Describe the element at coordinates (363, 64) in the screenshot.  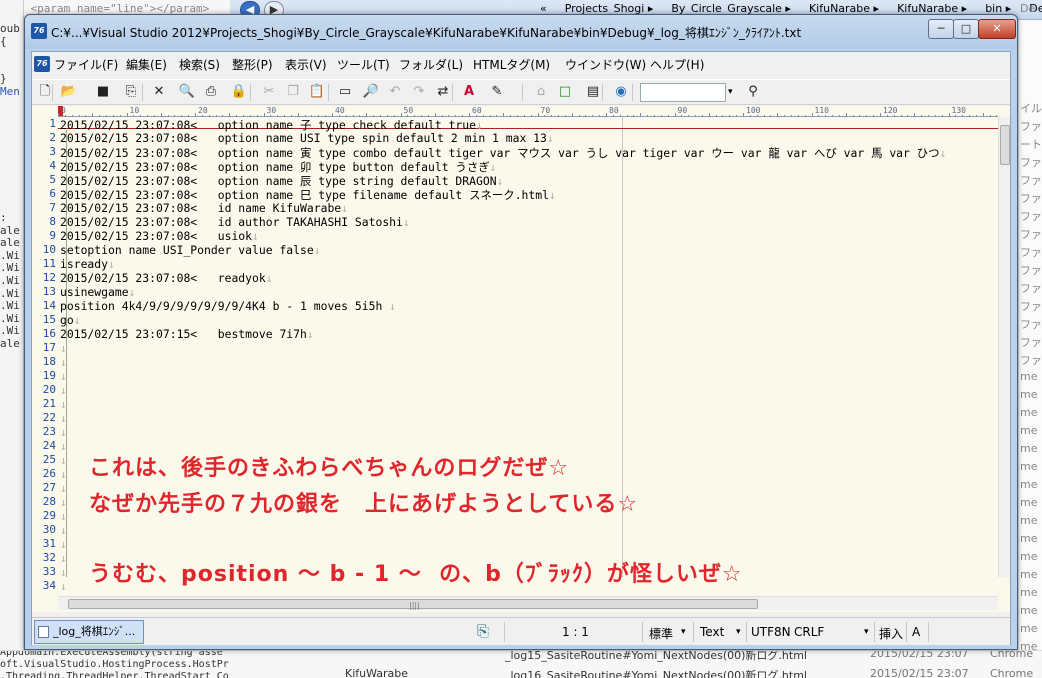
I see `menu-item: ツール(T)` at that location.